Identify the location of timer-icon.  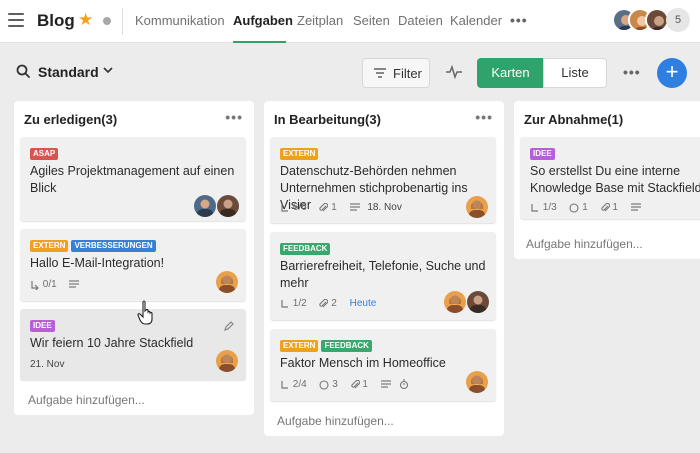
(403, 384).